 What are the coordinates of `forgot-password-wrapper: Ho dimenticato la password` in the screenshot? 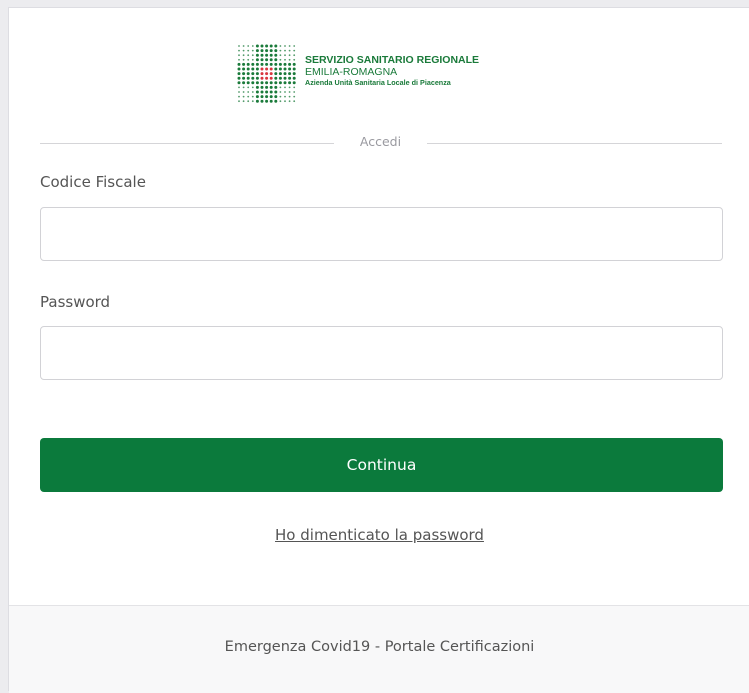 It's located at (379, 534).